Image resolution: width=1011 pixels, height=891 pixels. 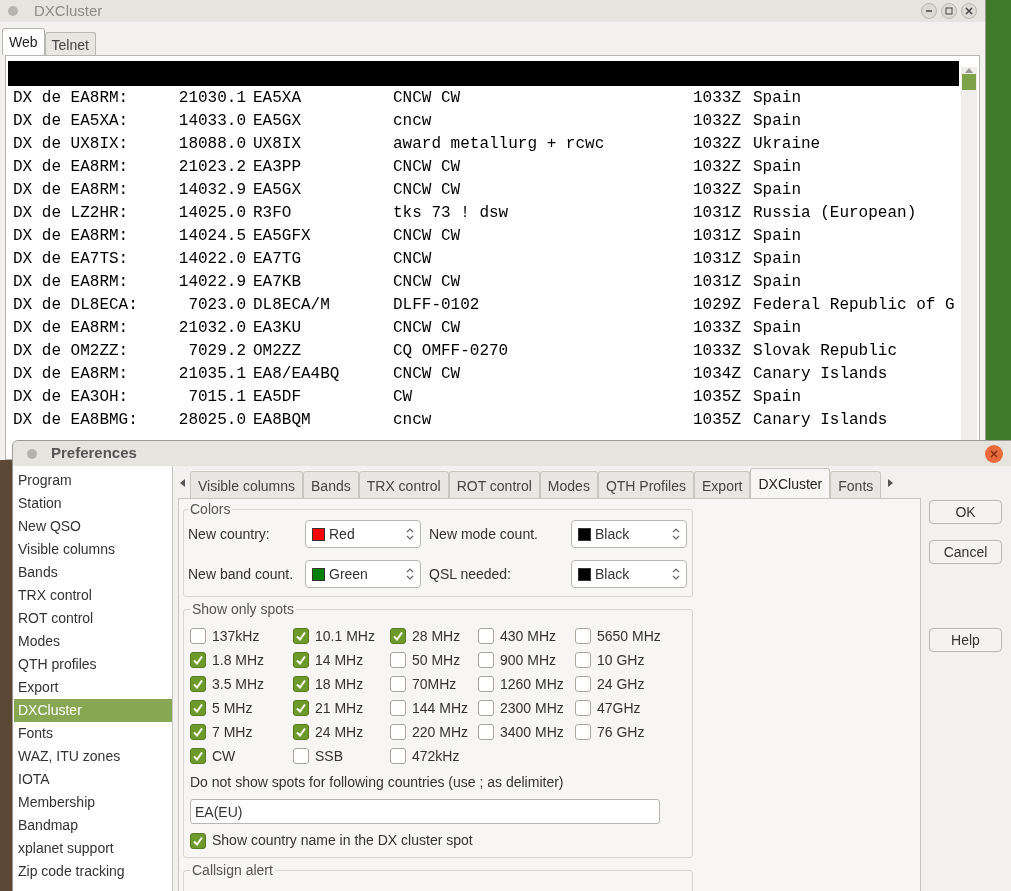 I want to click on tab: ROT control, so click(x=494, y=484).